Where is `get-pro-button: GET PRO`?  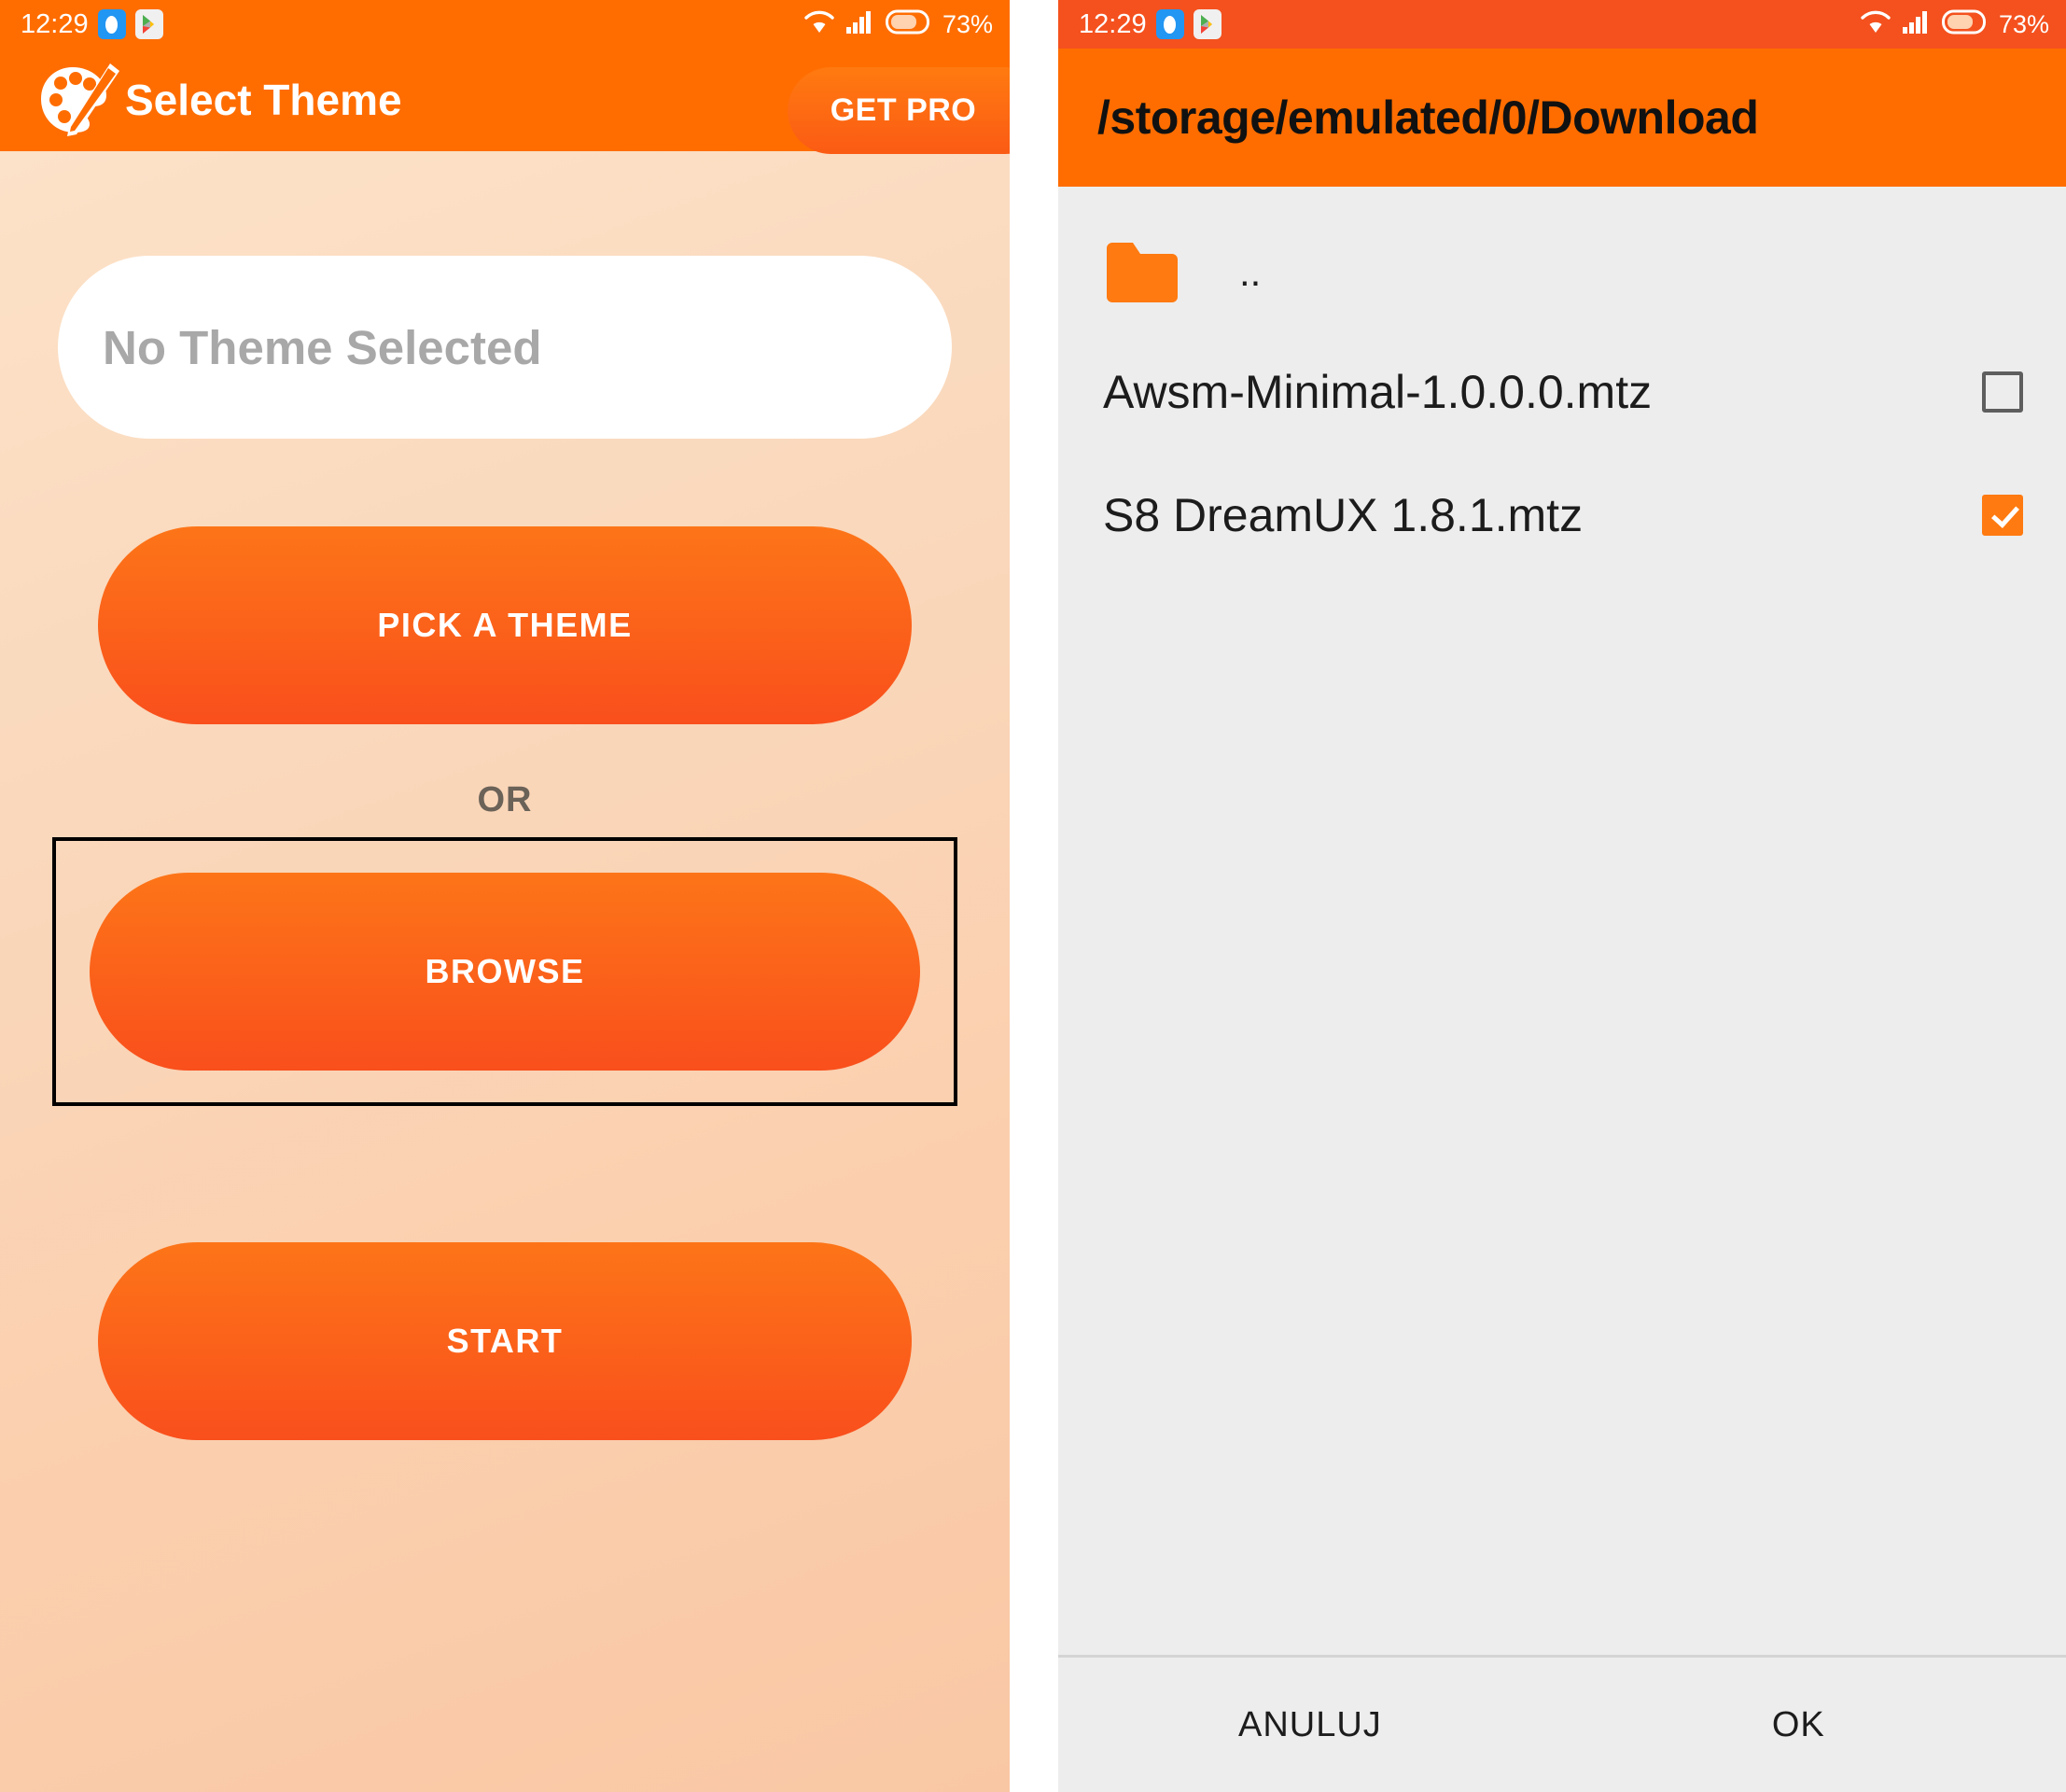
get-pro-button: GET PRO is located at coordinates (899, 110).